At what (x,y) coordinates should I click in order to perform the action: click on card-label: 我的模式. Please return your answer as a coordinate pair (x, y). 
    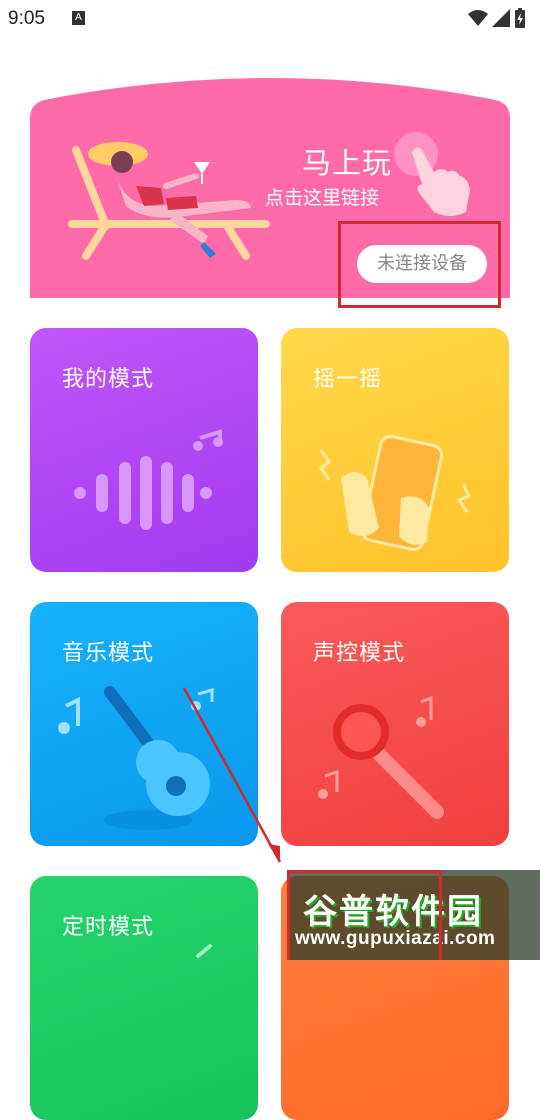
    Looking at the image, I should click on (108, 379).